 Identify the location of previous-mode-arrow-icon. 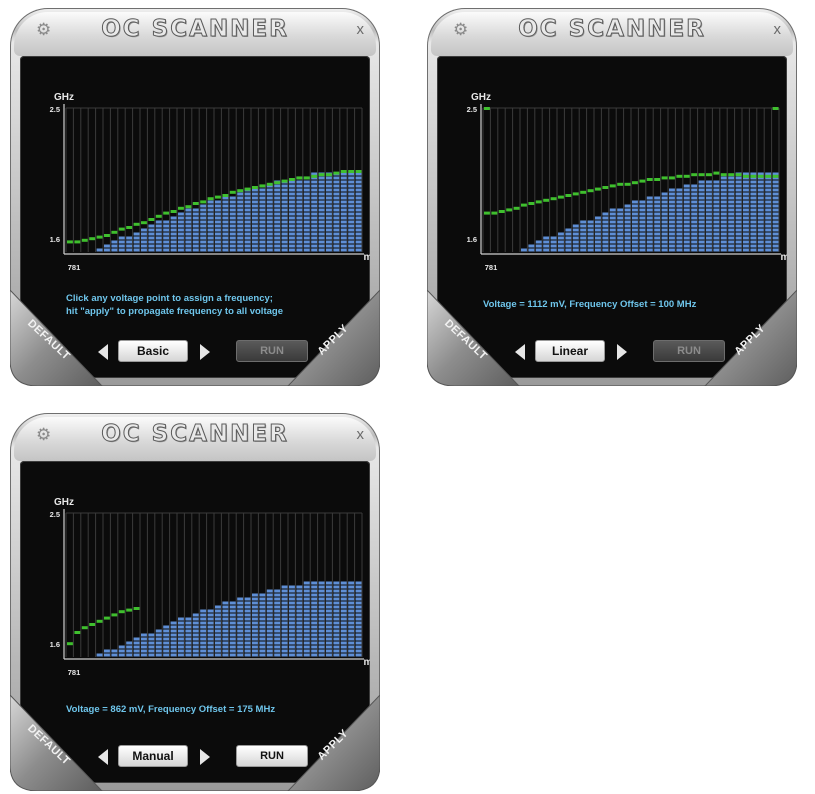
(103, 352).